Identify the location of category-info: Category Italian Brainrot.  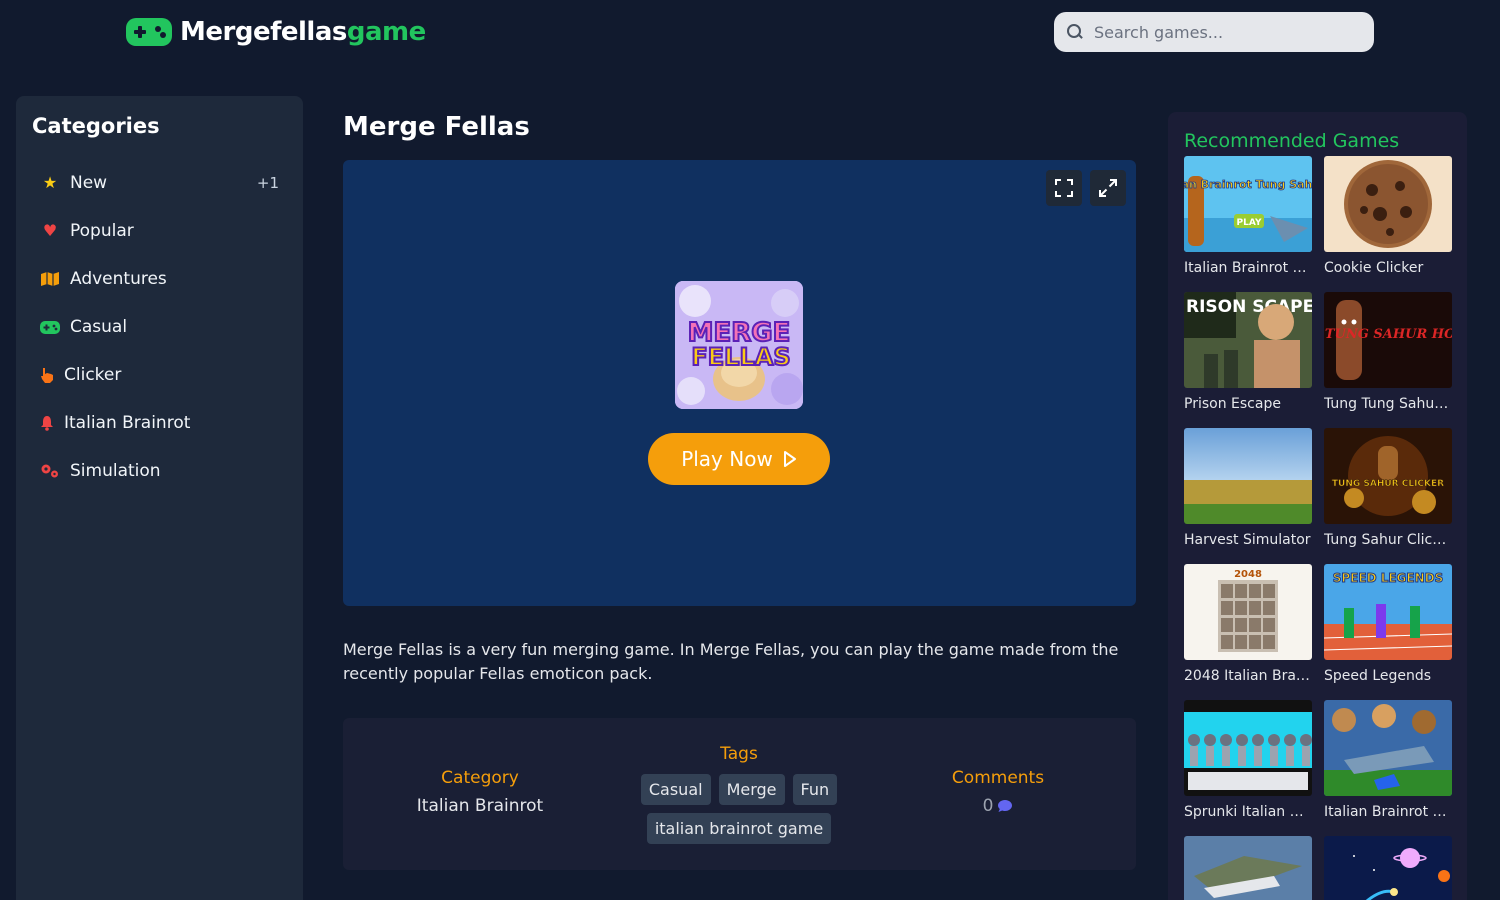
(480, 792).